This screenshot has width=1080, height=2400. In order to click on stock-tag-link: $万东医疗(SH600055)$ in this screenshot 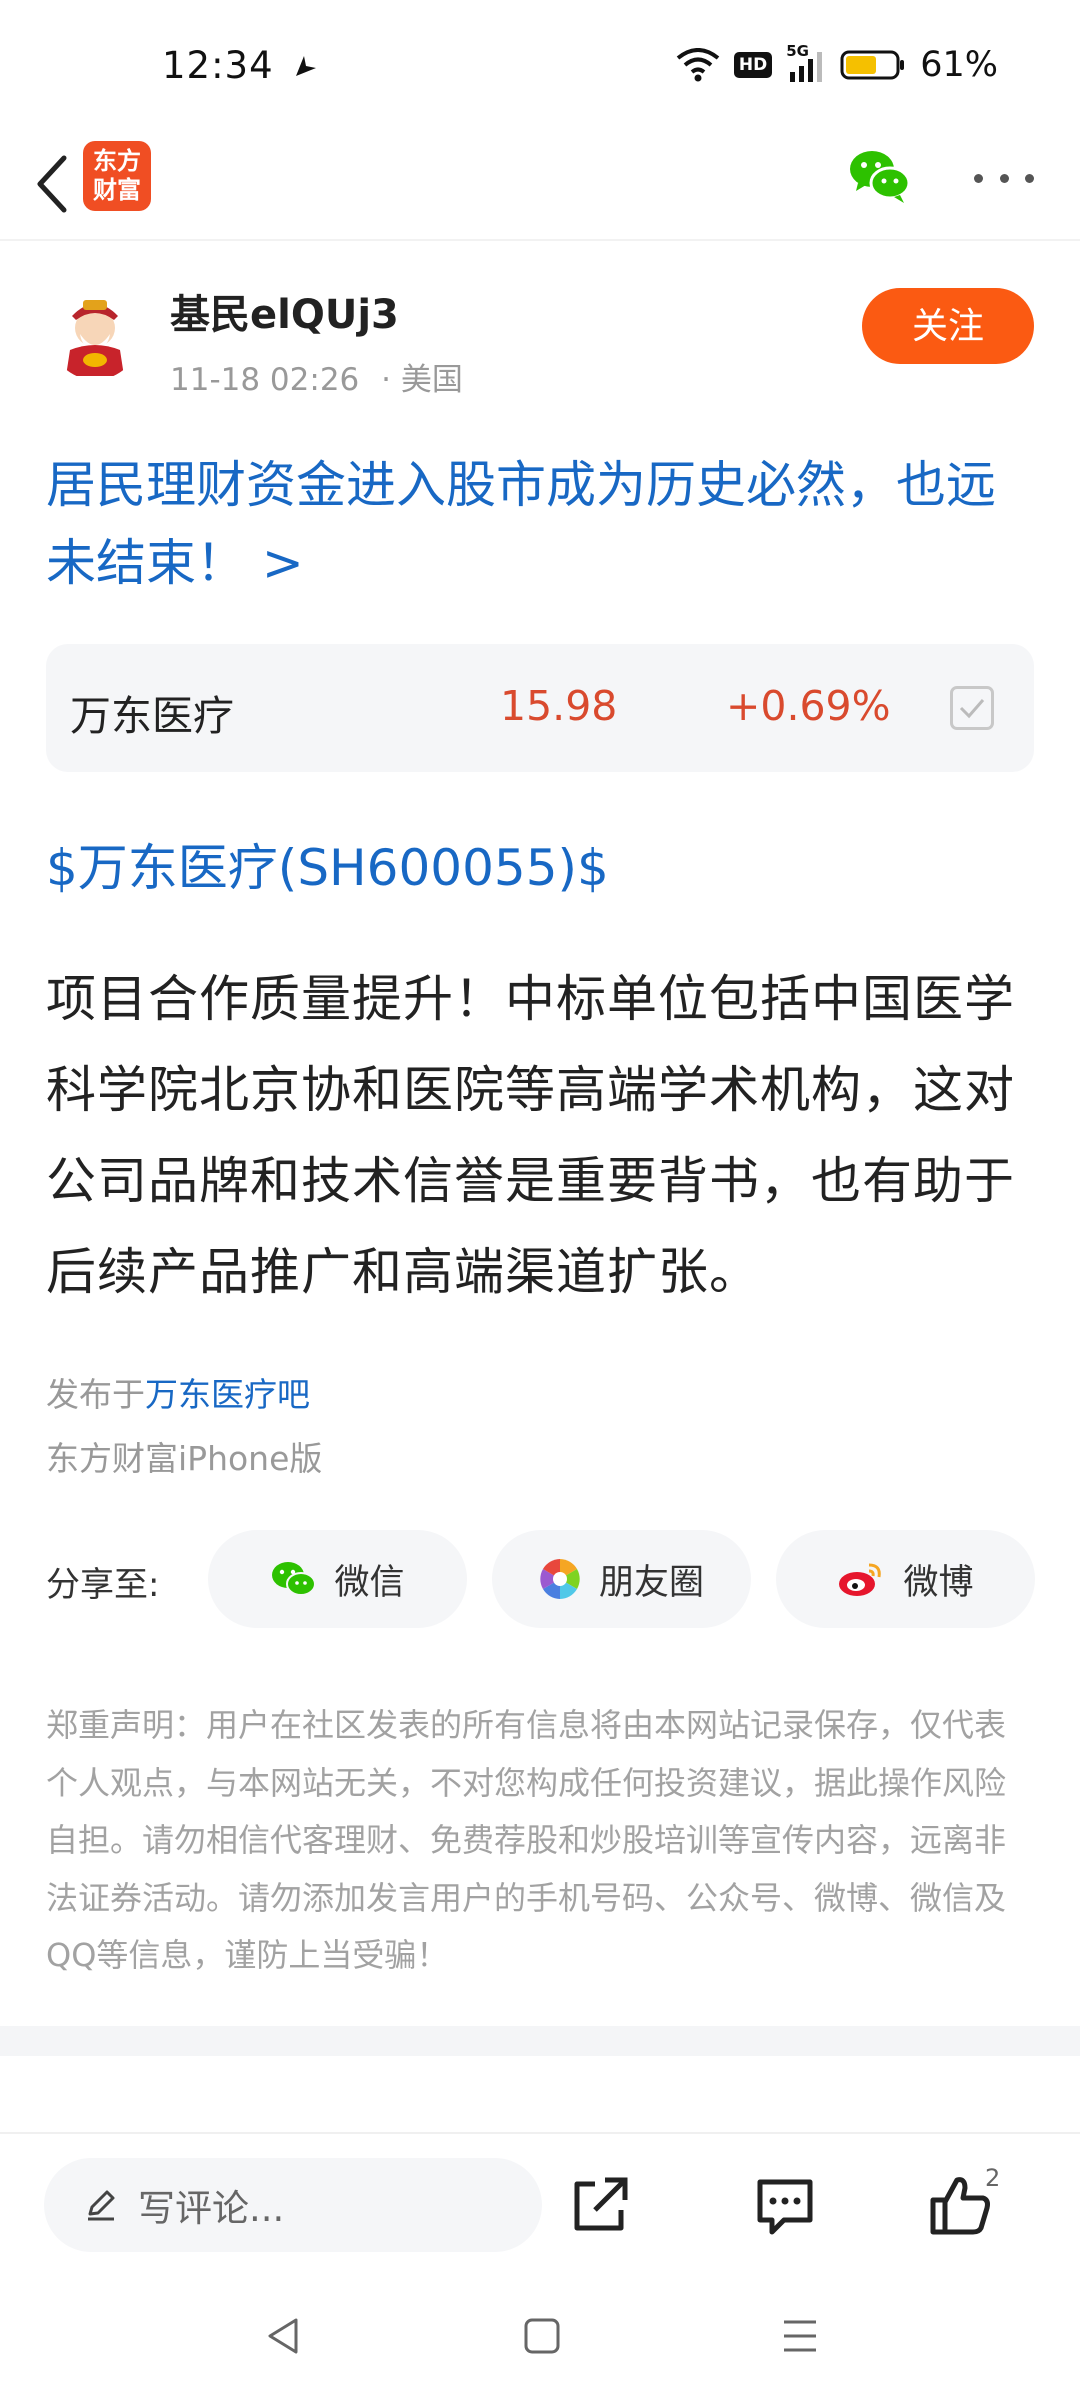, I will do `click(327, 864)`.